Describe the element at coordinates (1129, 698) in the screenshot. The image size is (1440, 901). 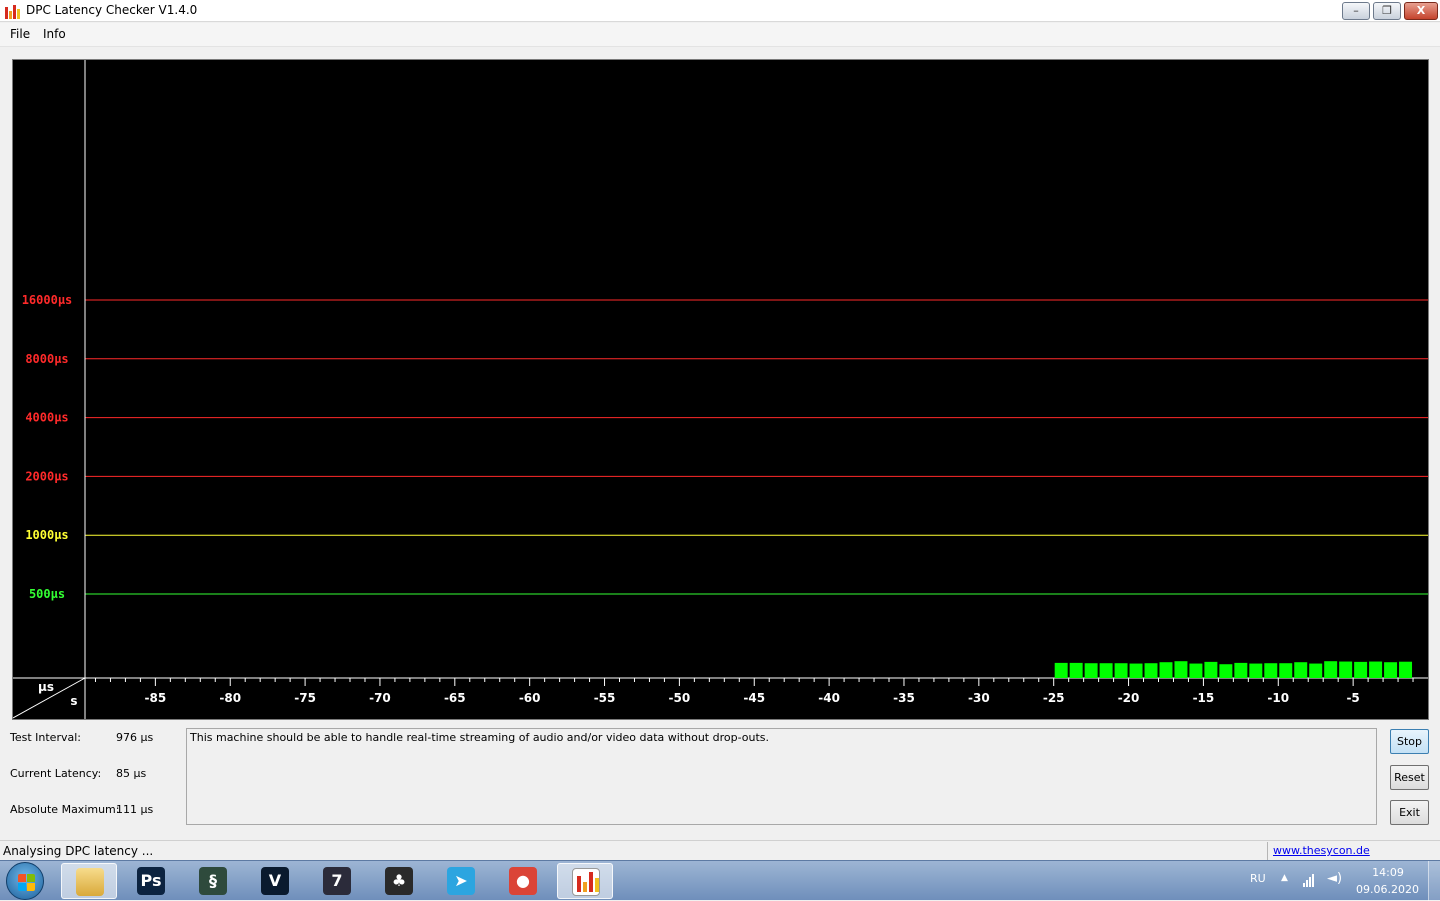
I see `x-tick-label: -20` at that location.